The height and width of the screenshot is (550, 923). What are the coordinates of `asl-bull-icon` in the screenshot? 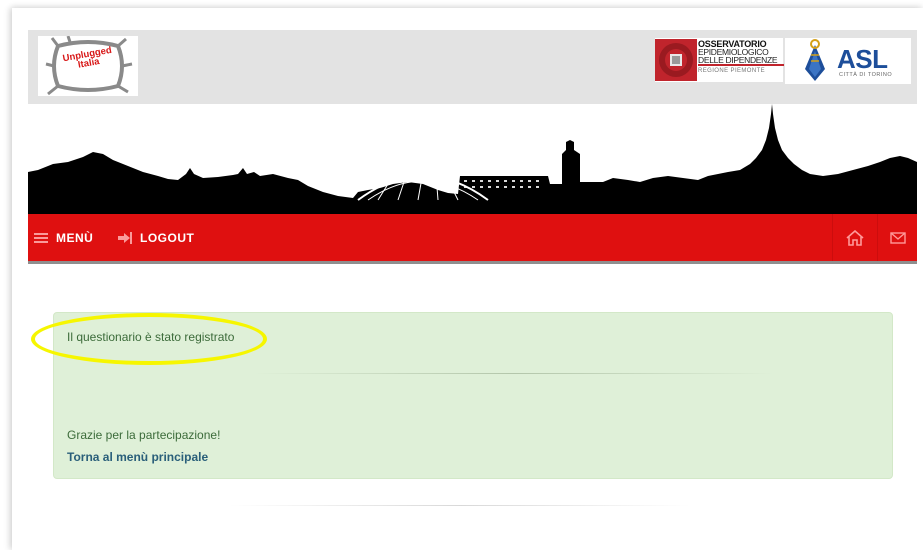 It's located at (815, 60).